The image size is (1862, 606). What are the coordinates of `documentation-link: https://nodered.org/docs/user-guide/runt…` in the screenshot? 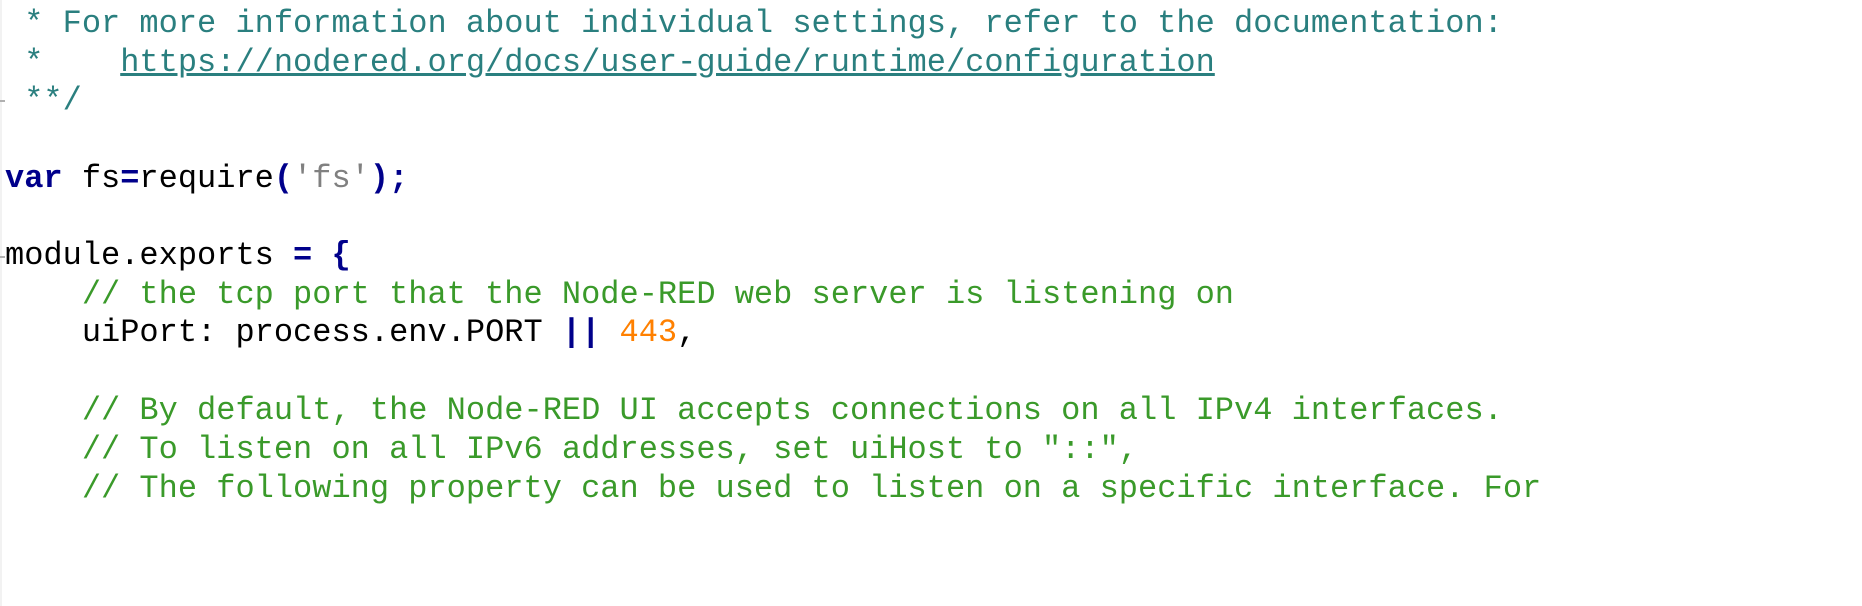 It's located at (667, 62).